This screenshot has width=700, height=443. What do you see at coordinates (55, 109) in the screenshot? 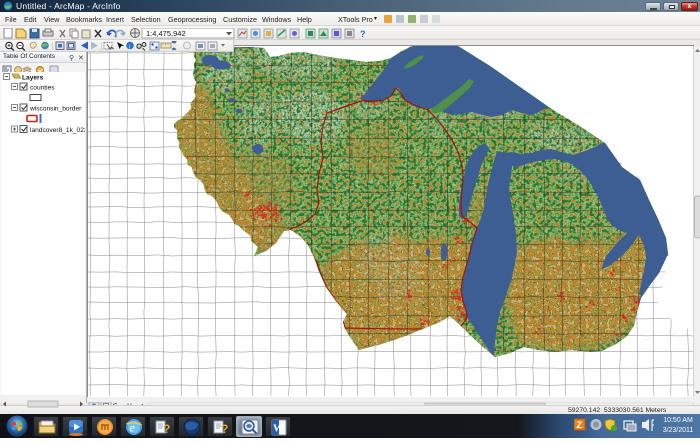
I see `svg-text: wisconsin_border` at bounding box center [55, 109].